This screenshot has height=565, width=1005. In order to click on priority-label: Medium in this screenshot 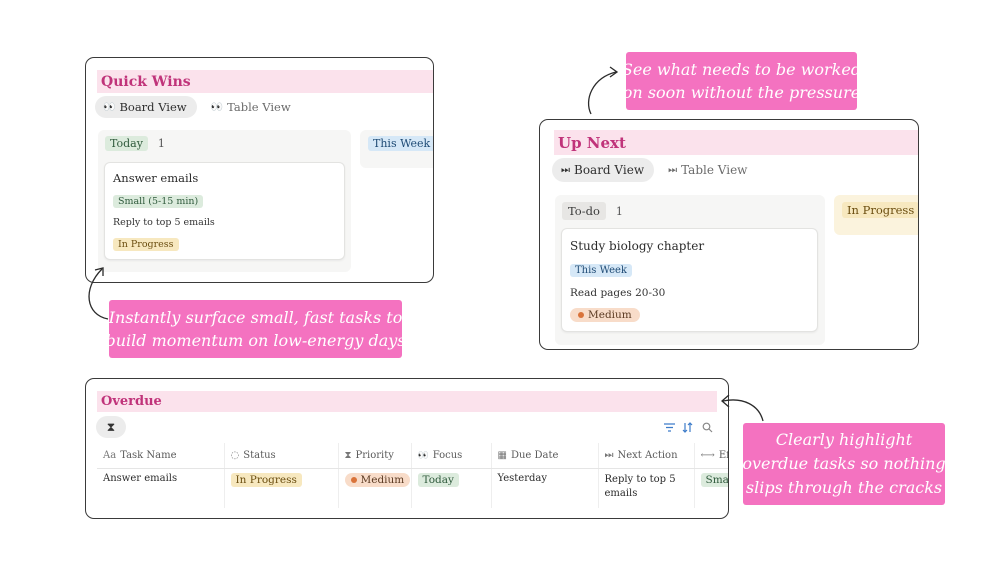, I will do `click(610, 315)`.